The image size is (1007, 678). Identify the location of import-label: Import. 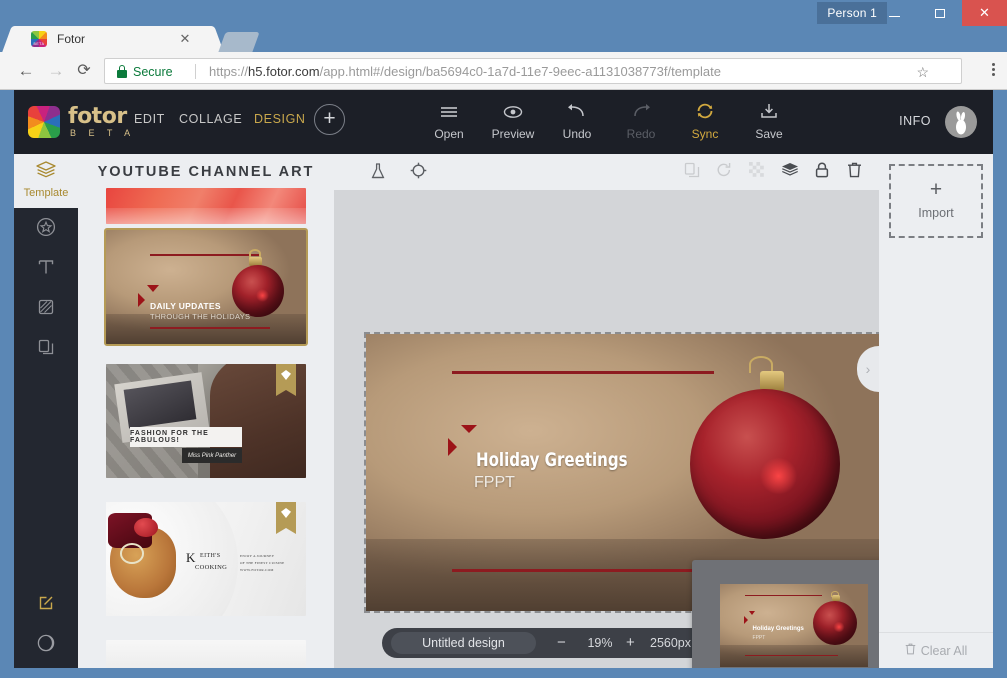
(936, 213).